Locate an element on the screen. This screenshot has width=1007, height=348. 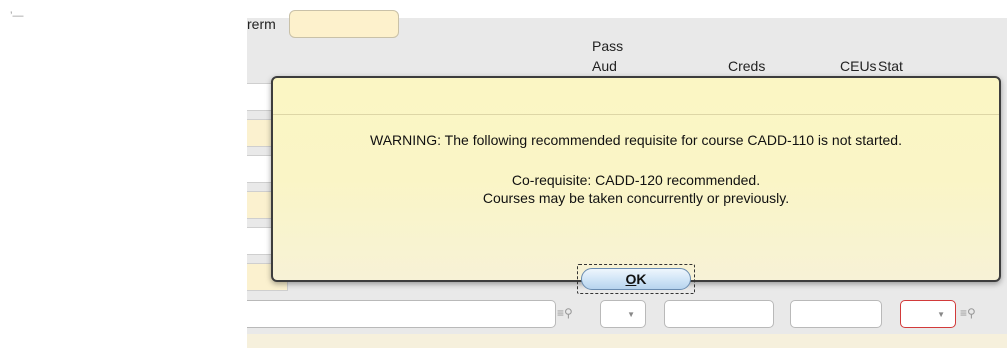
column-header-ceus: CEUs is located at coordinates (858, 66).